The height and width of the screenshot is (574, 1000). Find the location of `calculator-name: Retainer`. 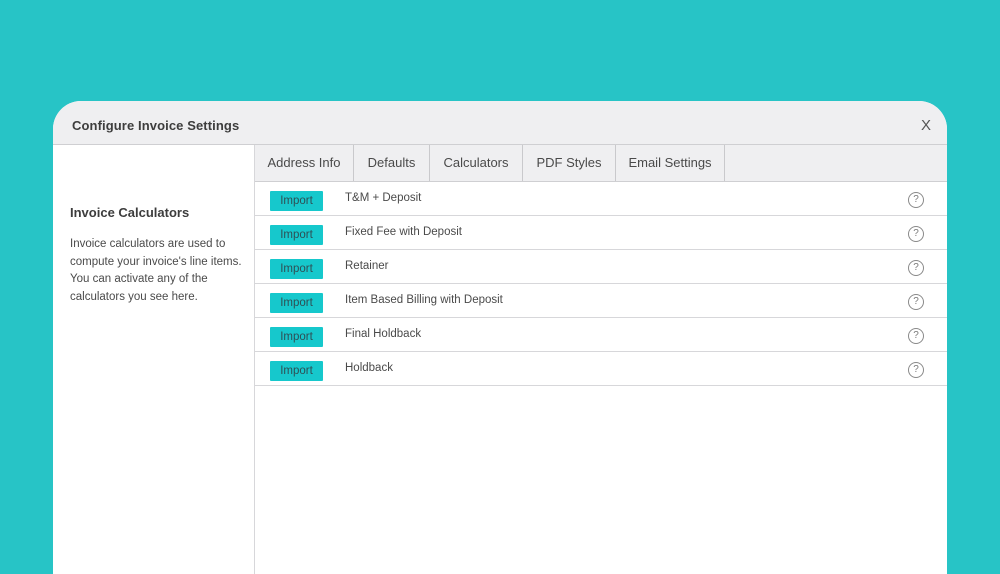

calculator-name: Retainer is located at coordinates (367, 266).